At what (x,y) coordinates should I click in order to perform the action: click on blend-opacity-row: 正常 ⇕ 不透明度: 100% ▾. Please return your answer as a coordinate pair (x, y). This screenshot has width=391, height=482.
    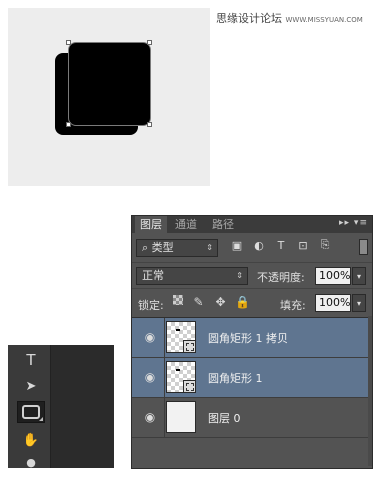
    Looking at the image, I should click on (252, 275).